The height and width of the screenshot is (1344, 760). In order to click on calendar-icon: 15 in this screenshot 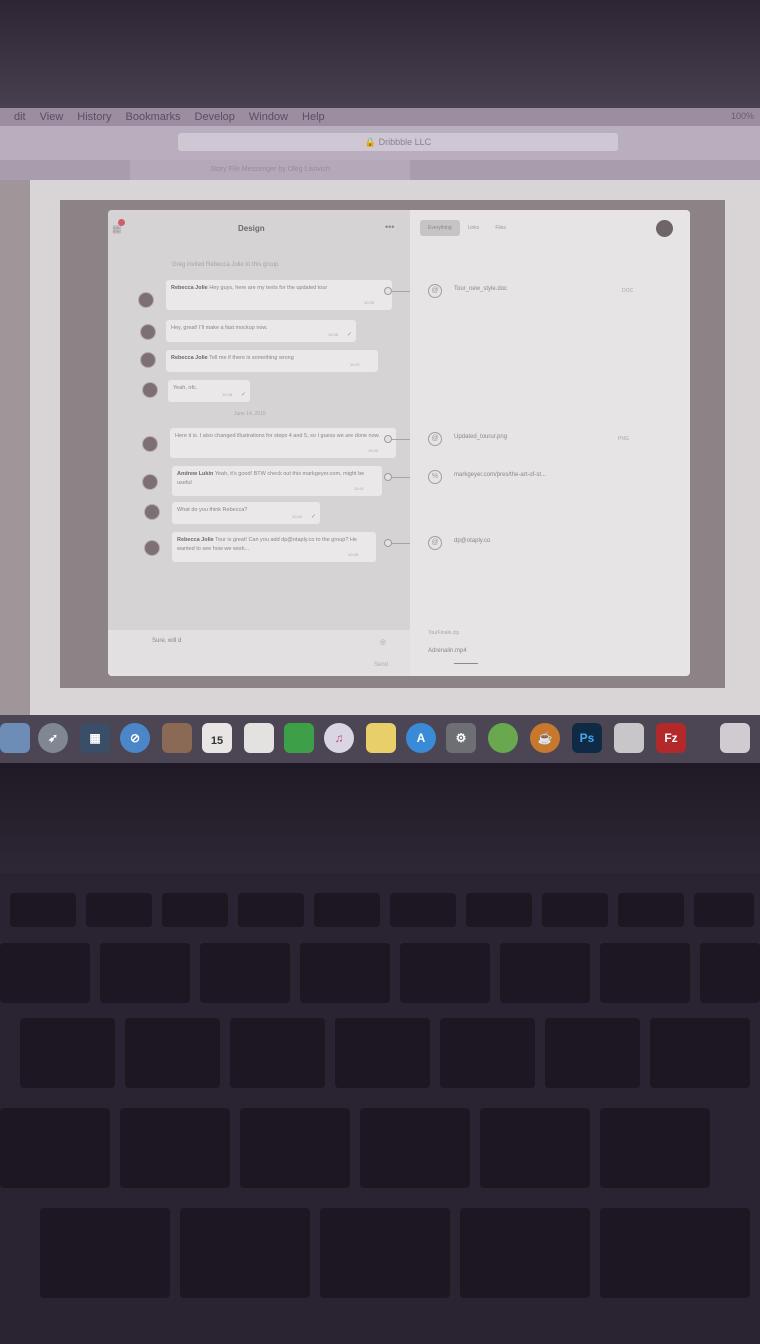, I will do `click(217, 738)`.